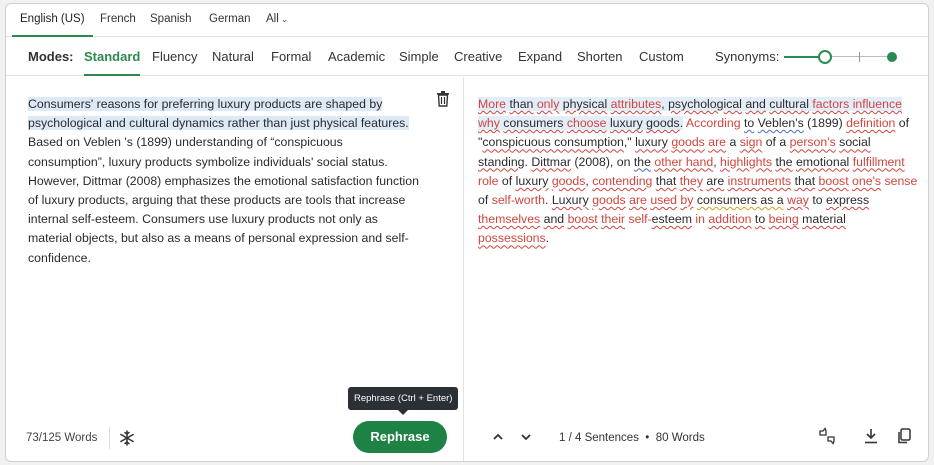  Describe the element at coordinates (118, 20) in the screenshot. I see `tab-french: French` at that location.